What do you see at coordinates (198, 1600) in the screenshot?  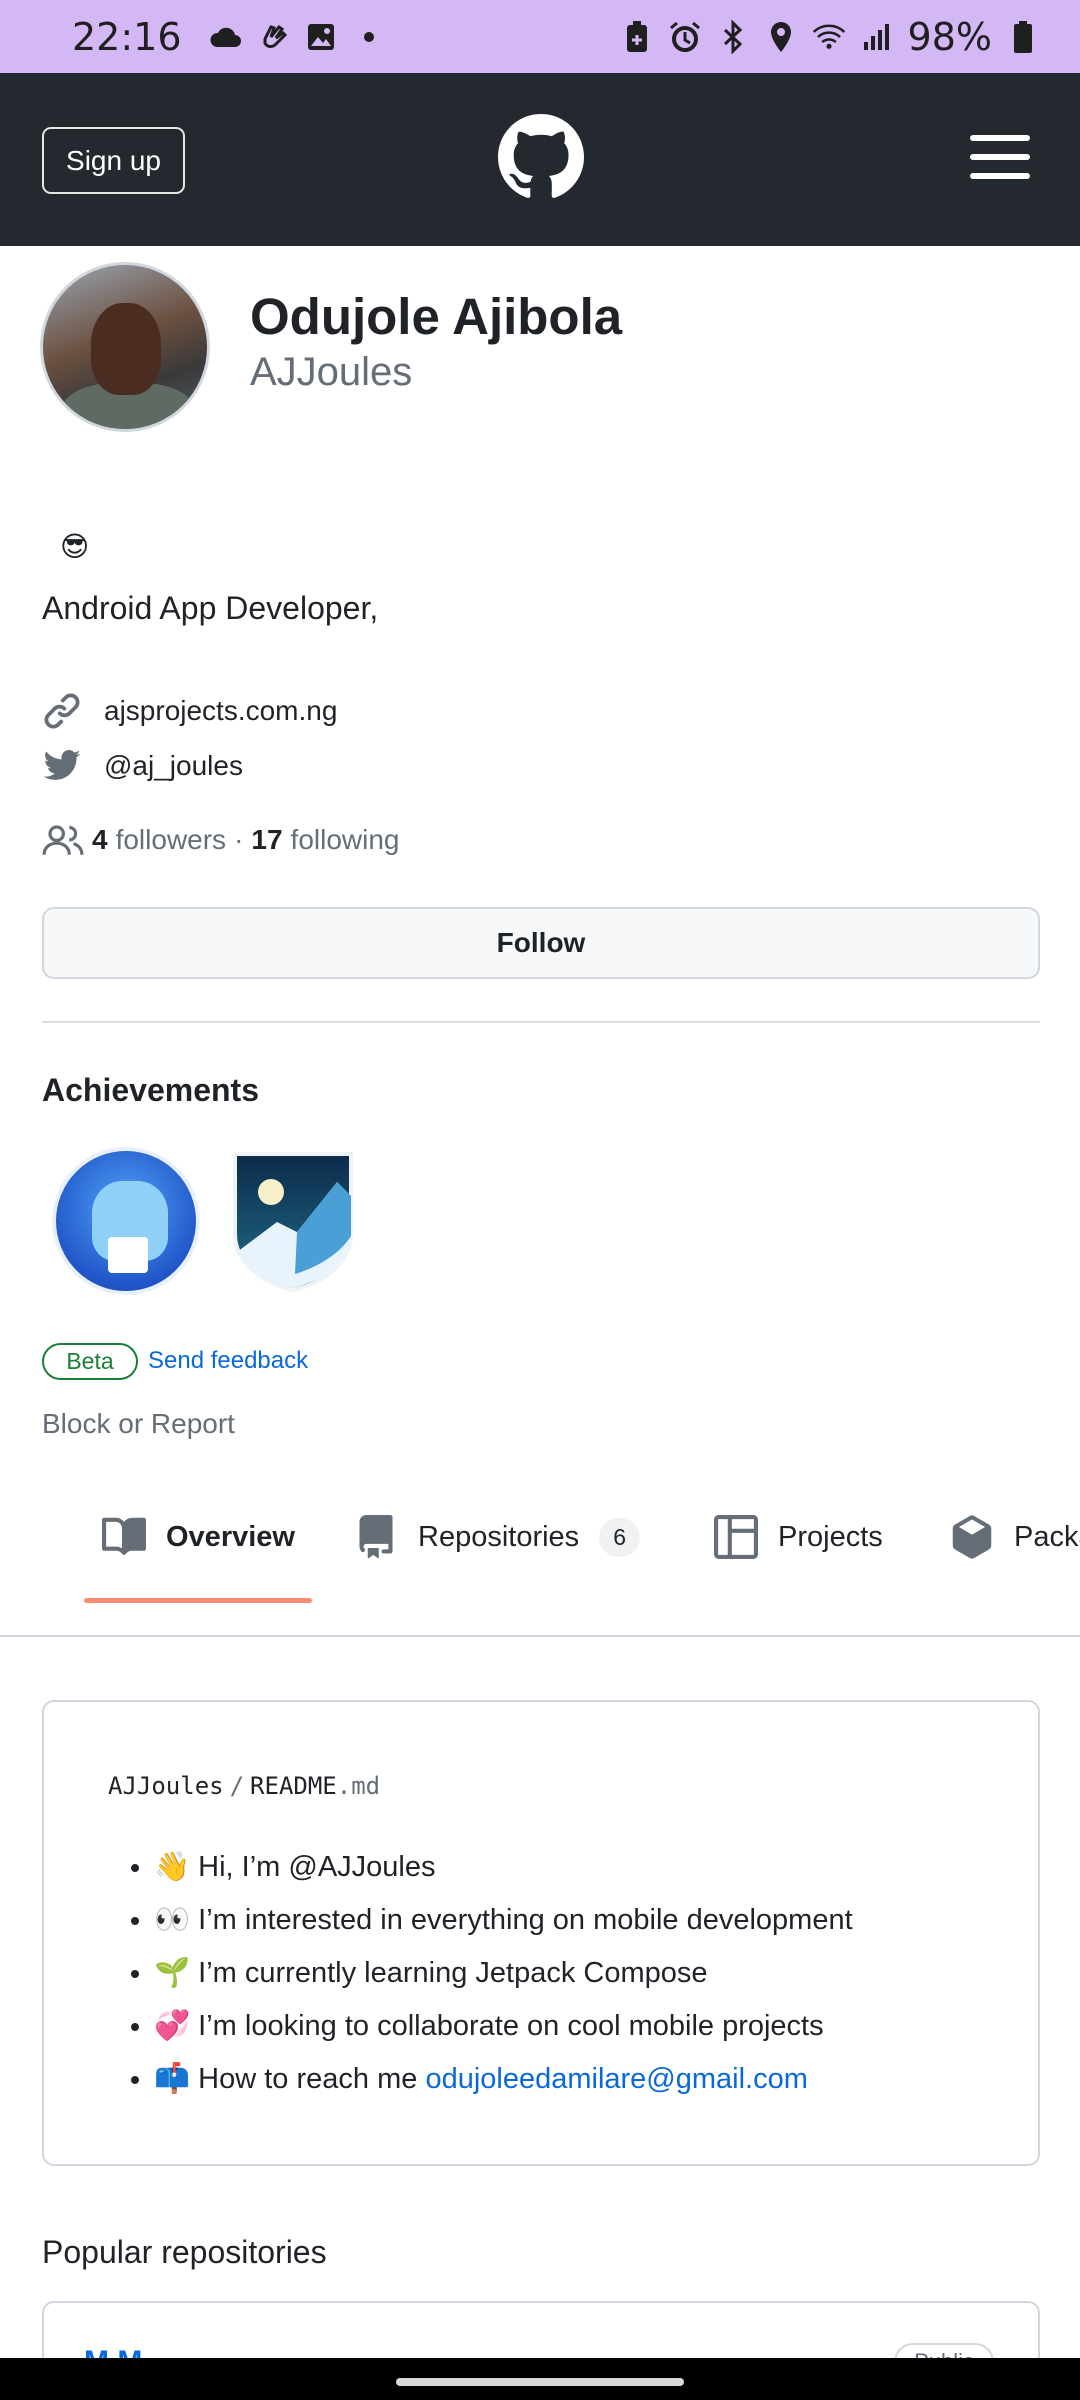 I see `active-tab-indicator` at bounding box center [198, 1600].